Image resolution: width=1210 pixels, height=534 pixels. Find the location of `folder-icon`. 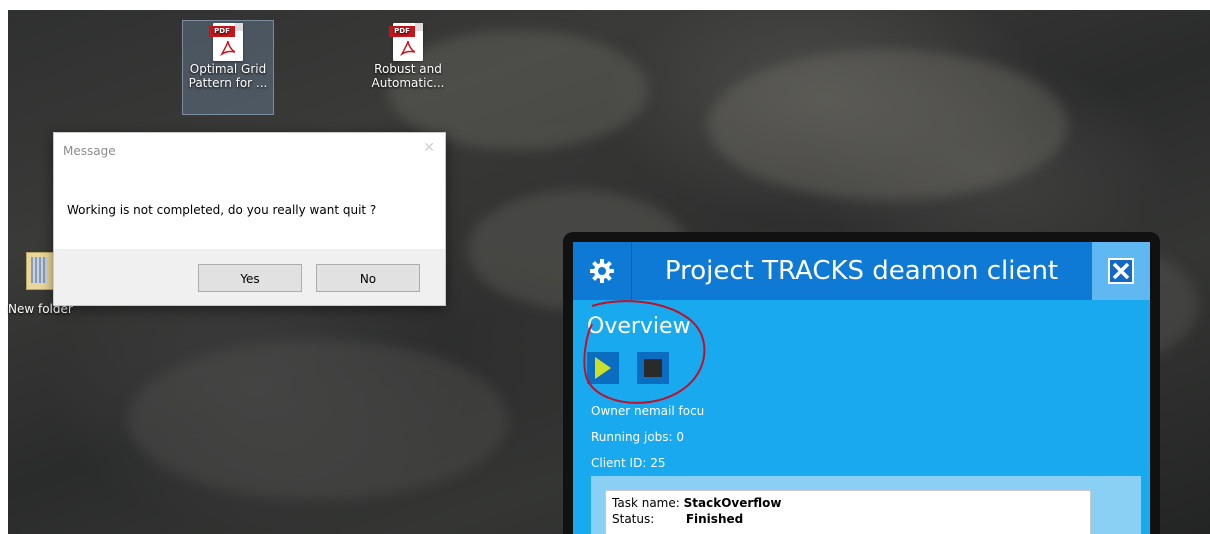

folder-icon is located at coordinates (41, 271).